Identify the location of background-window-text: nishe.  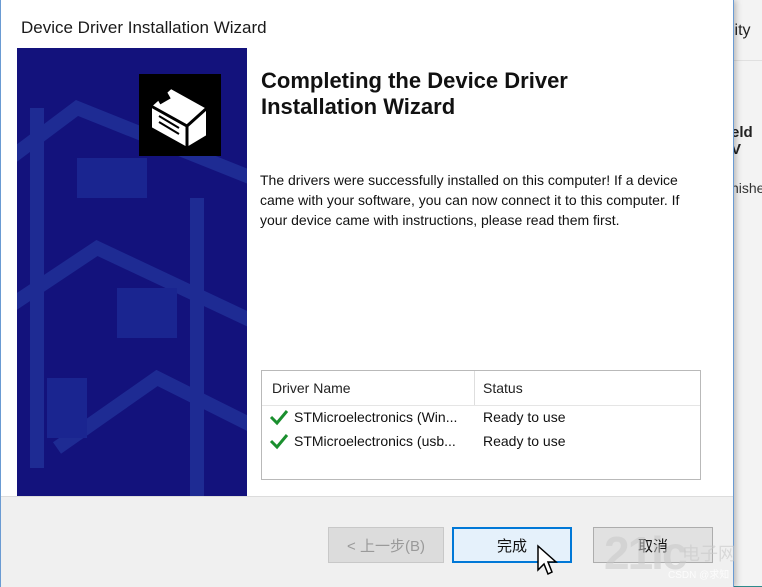
(746, 188).